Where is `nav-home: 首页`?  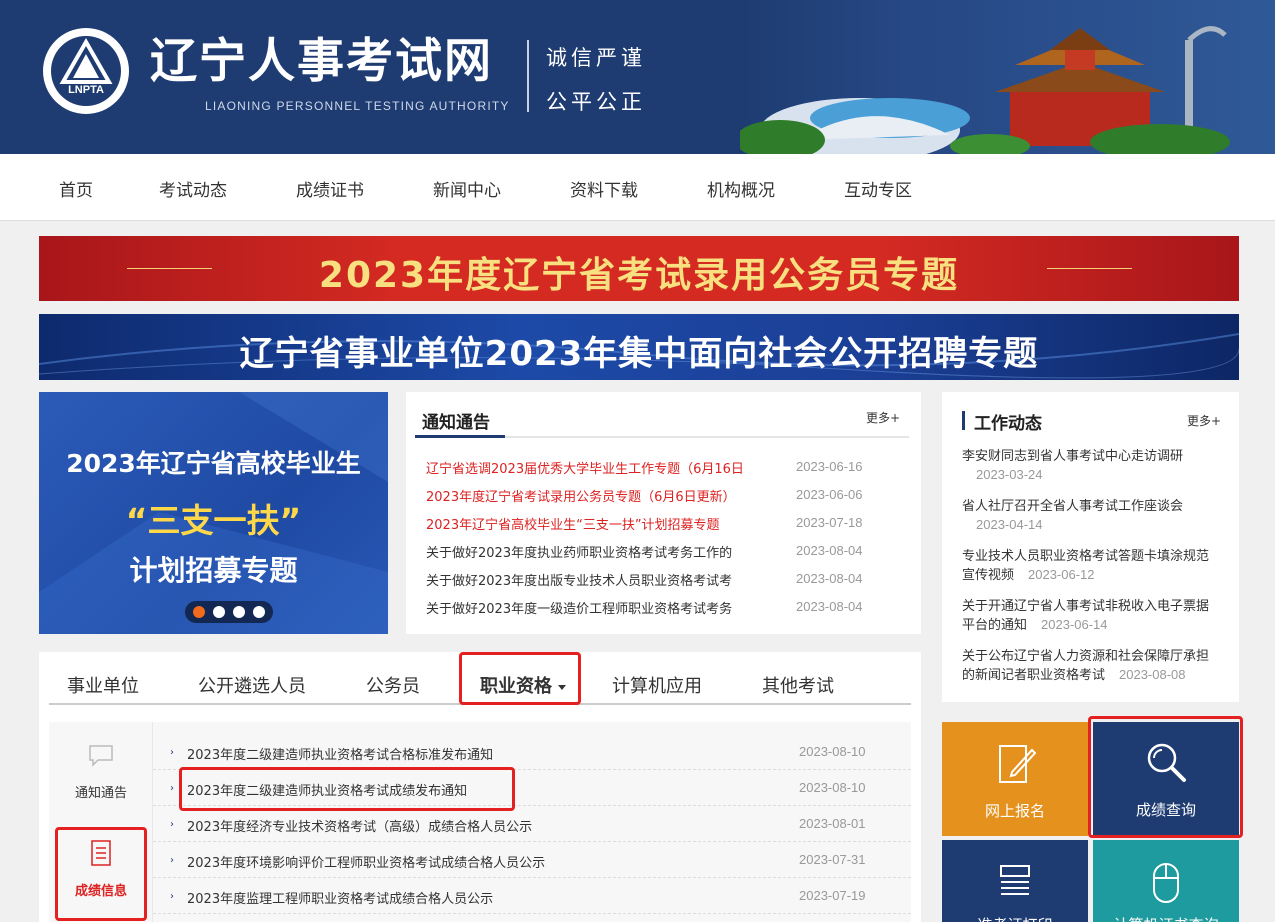
nav-home: 首页 is located at coordinates (76, 188).